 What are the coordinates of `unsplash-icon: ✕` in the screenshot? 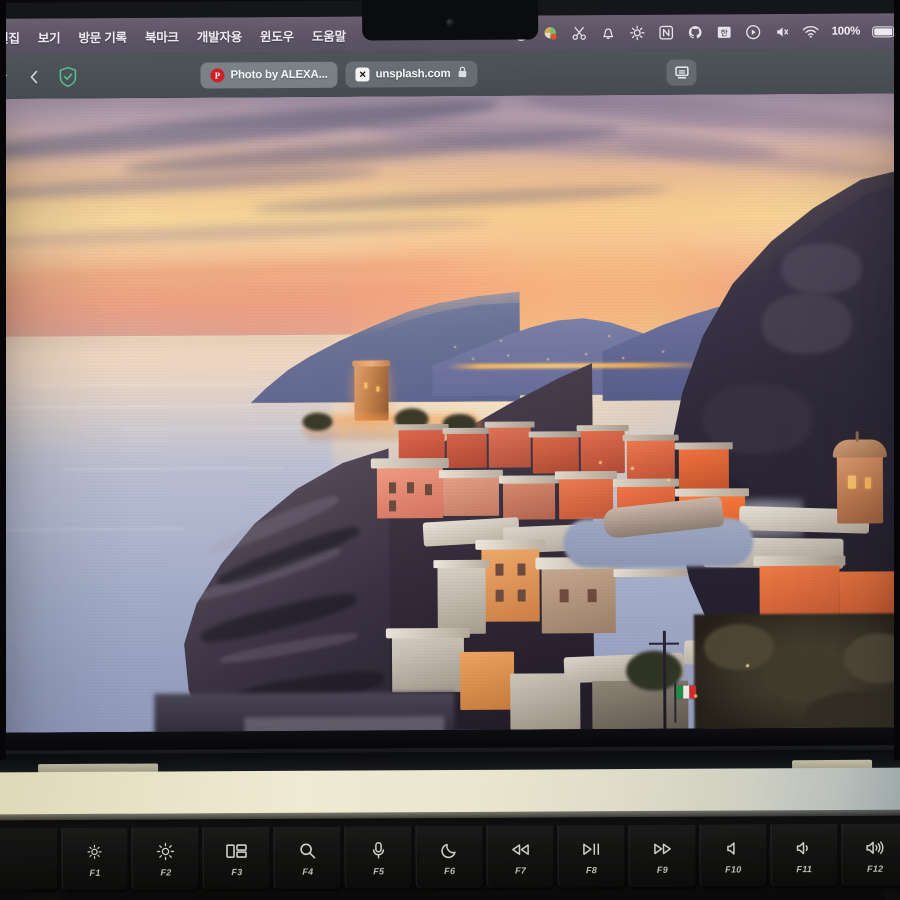 It's located at (362, 74).